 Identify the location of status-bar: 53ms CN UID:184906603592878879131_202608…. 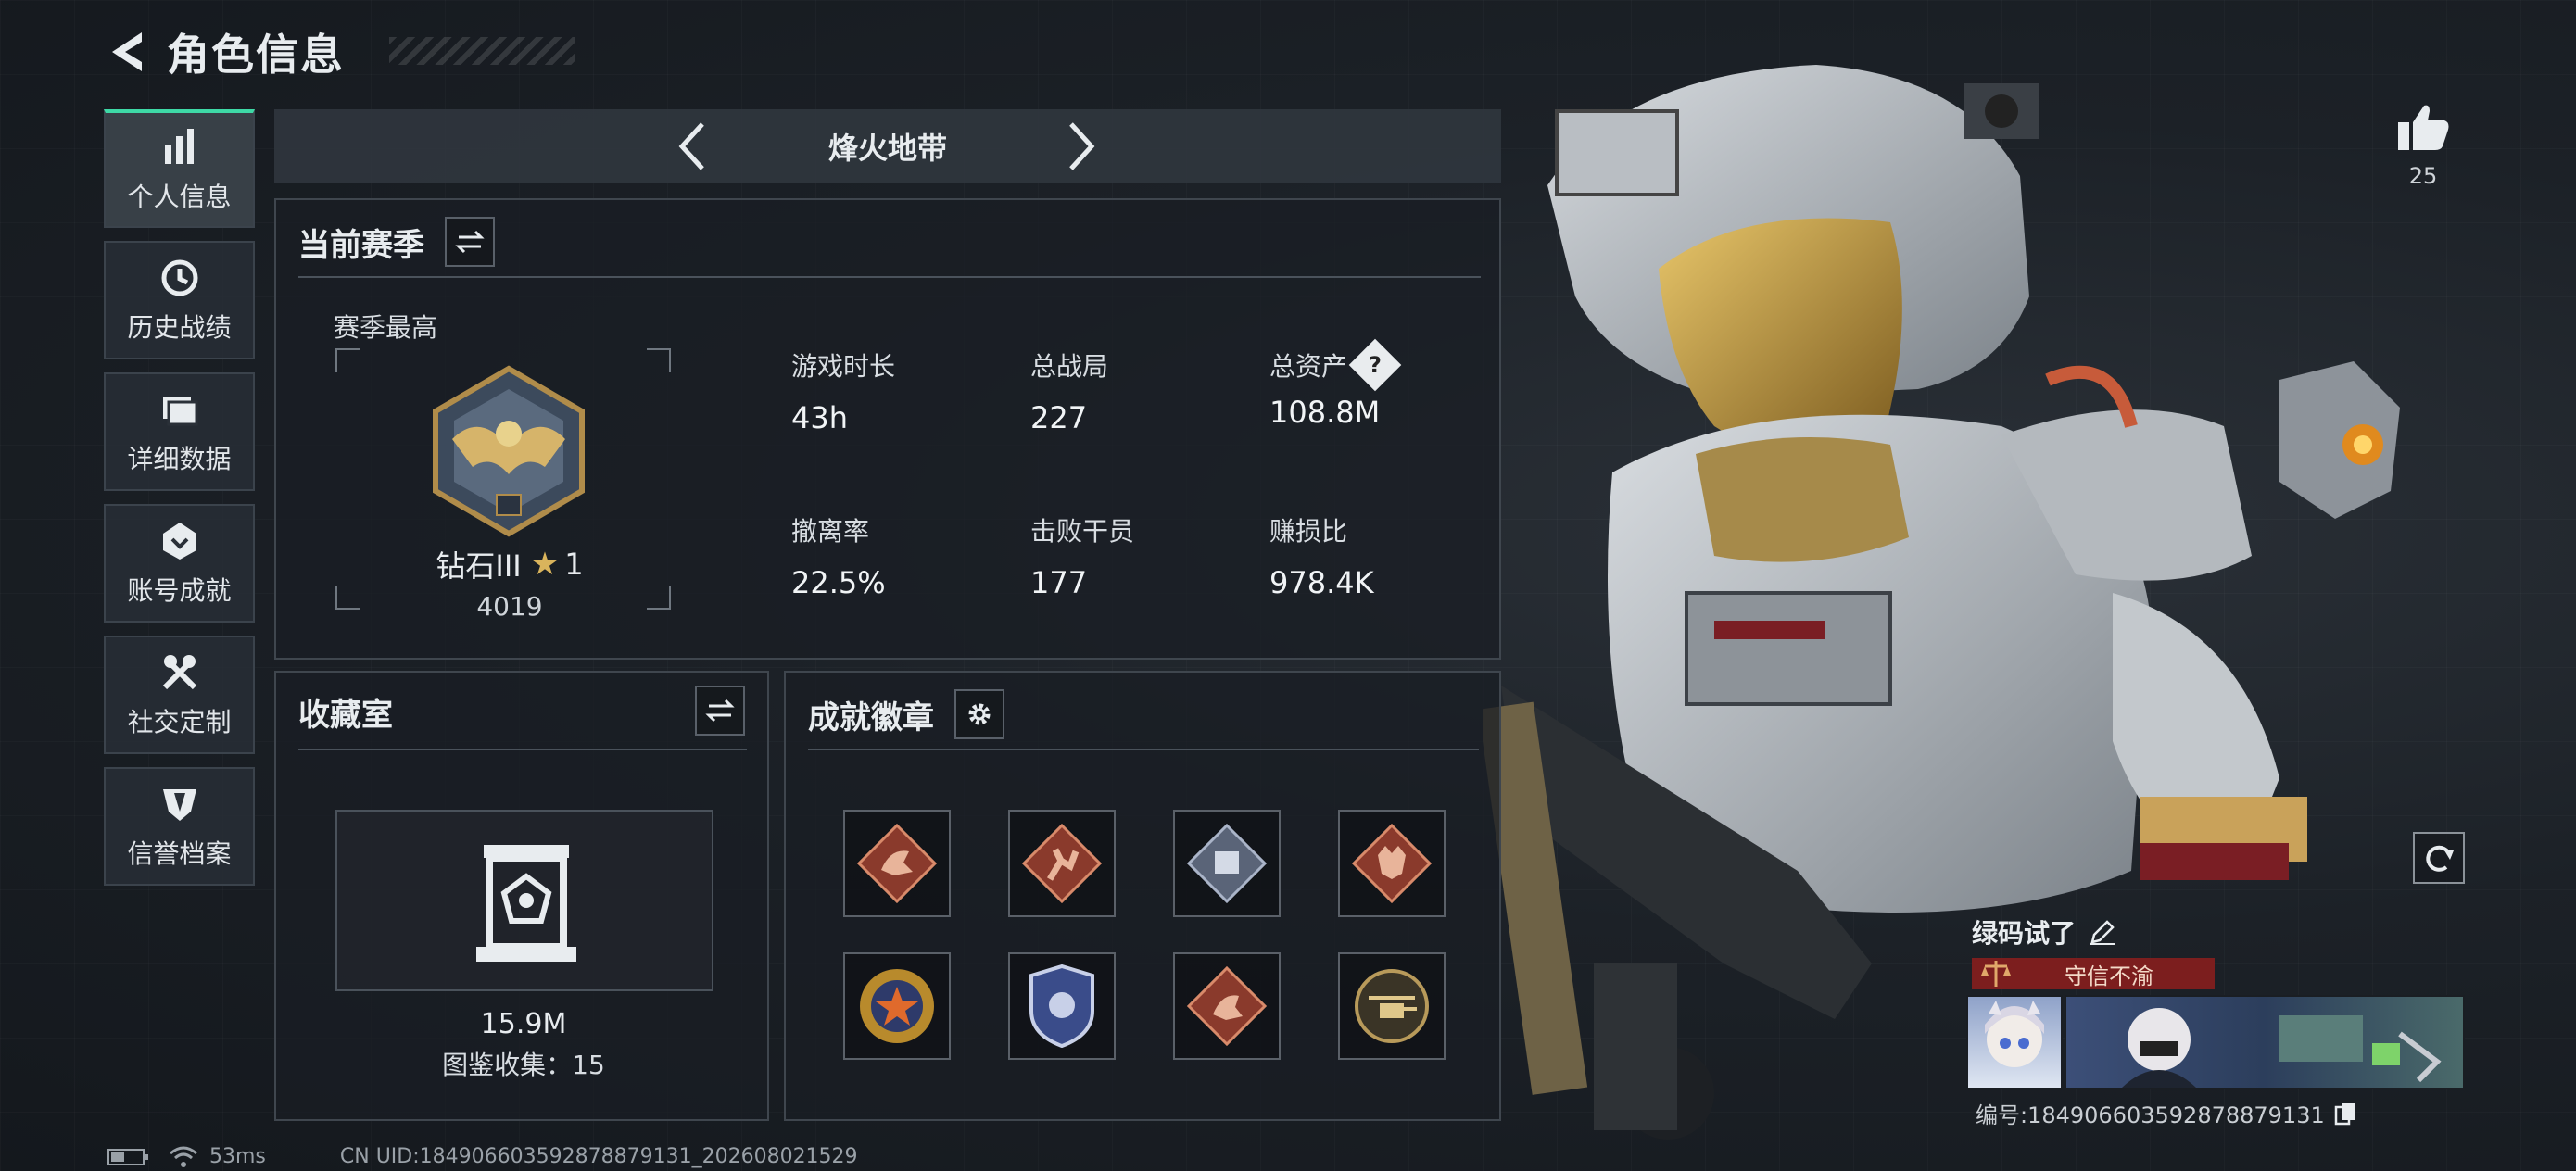
(483, 1157).